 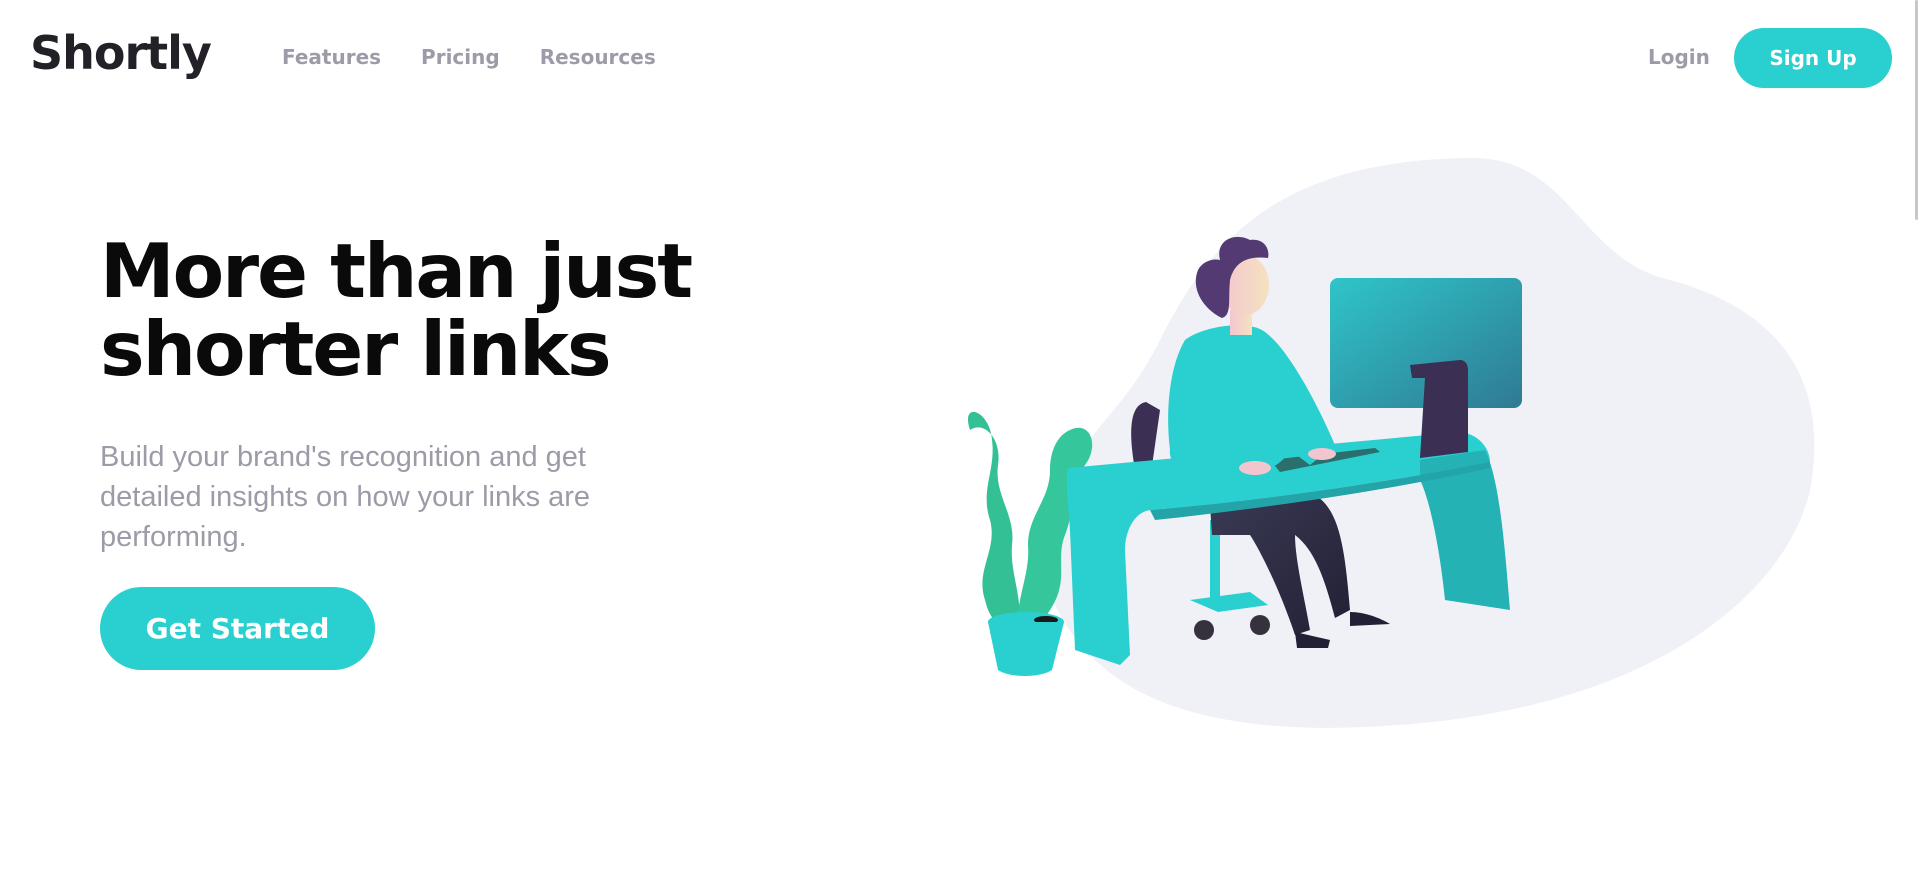 What do you see at coordinates (396, 310) in the screenshot?
I see `hero-title: More than just shorter links` at bounding box center [396, 310].